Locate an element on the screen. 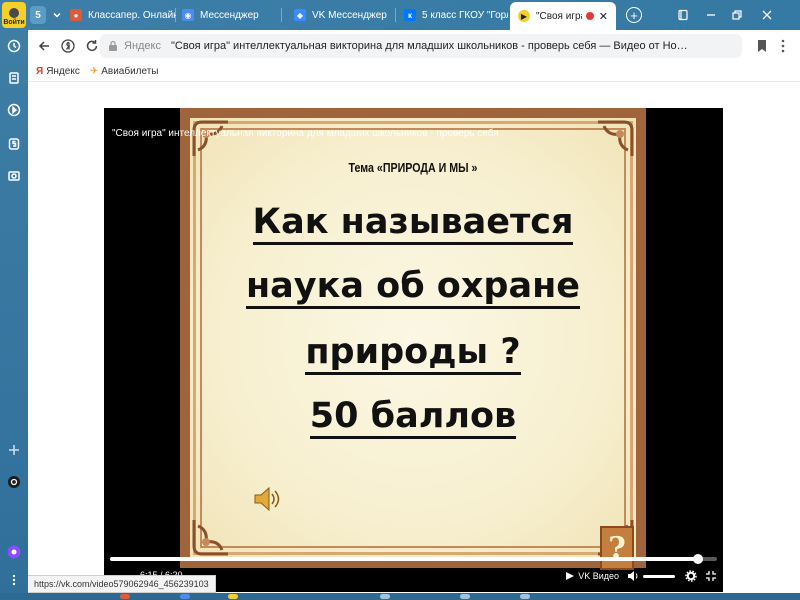 The image size is (800, 600). login-button: Войти is located at coordinates (14, 15).